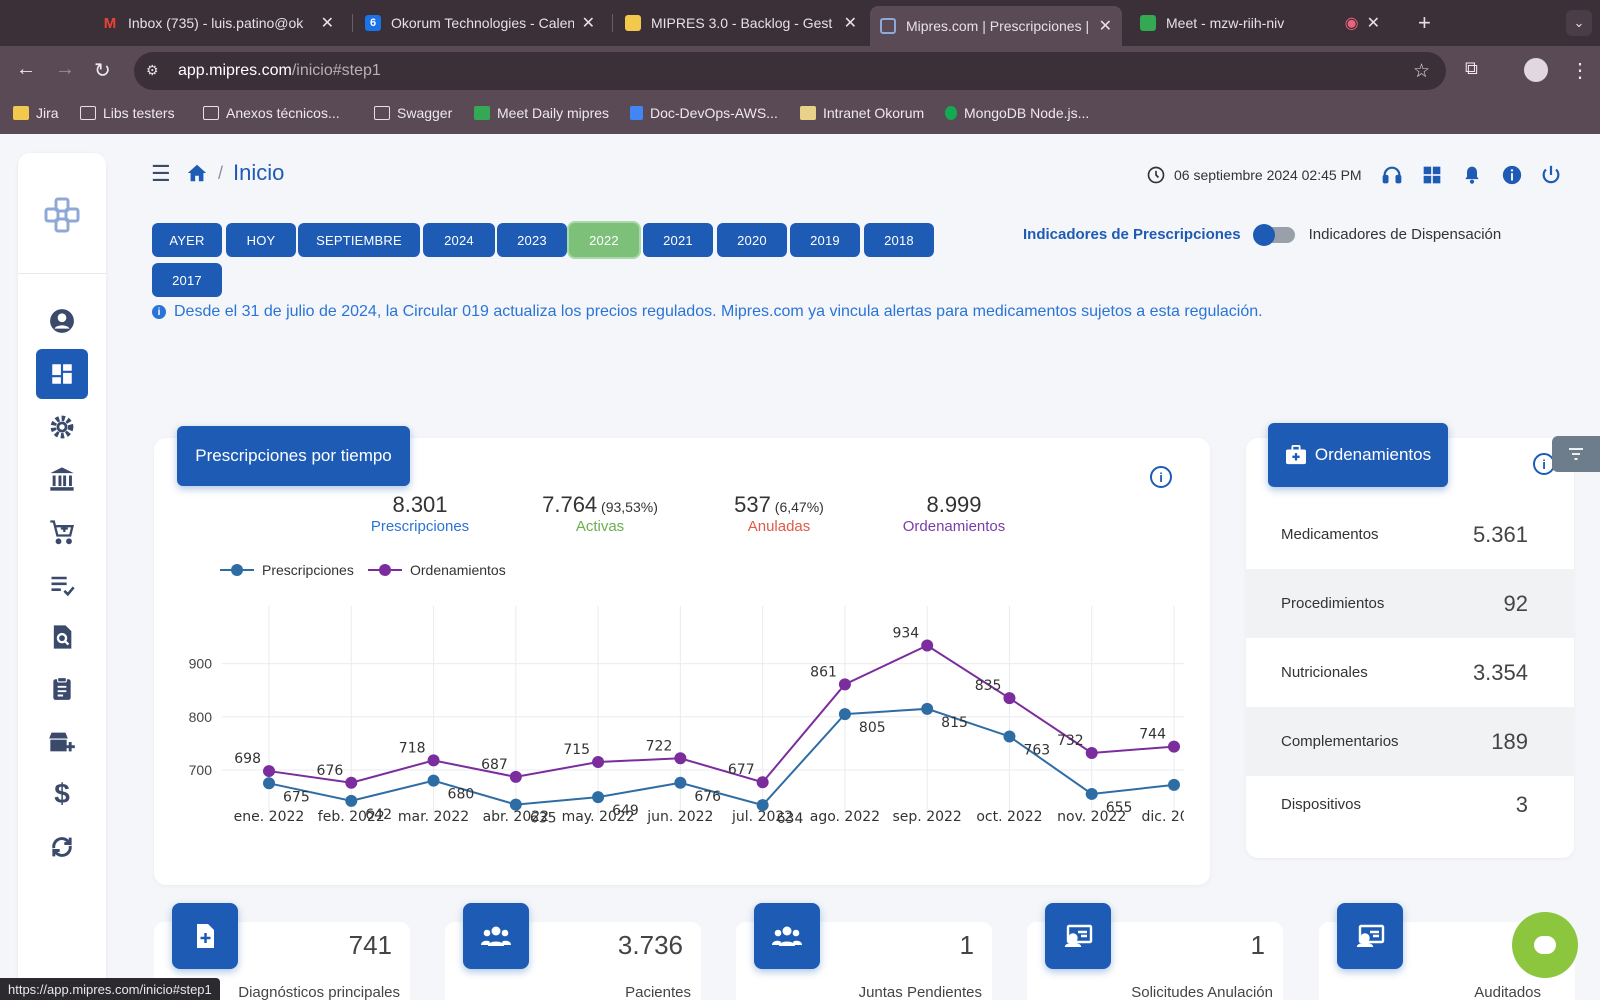  What do you see at coordinates (62, 427) in the screenshot?
I see `settings-gear-icon` at bounding box center [62, 427].